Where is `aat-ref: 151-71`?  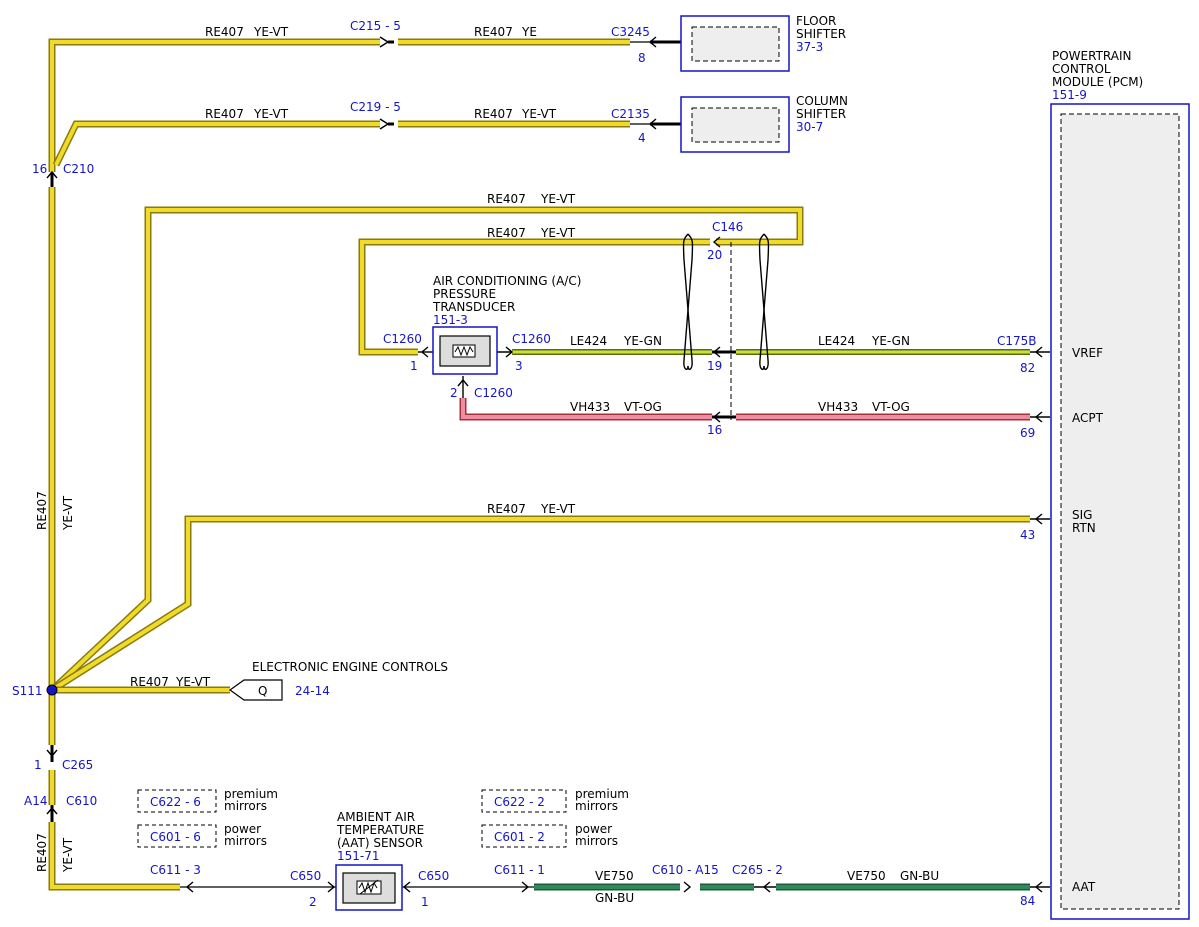
aat-ref: 151-71 is located at coordinates (358, 856).